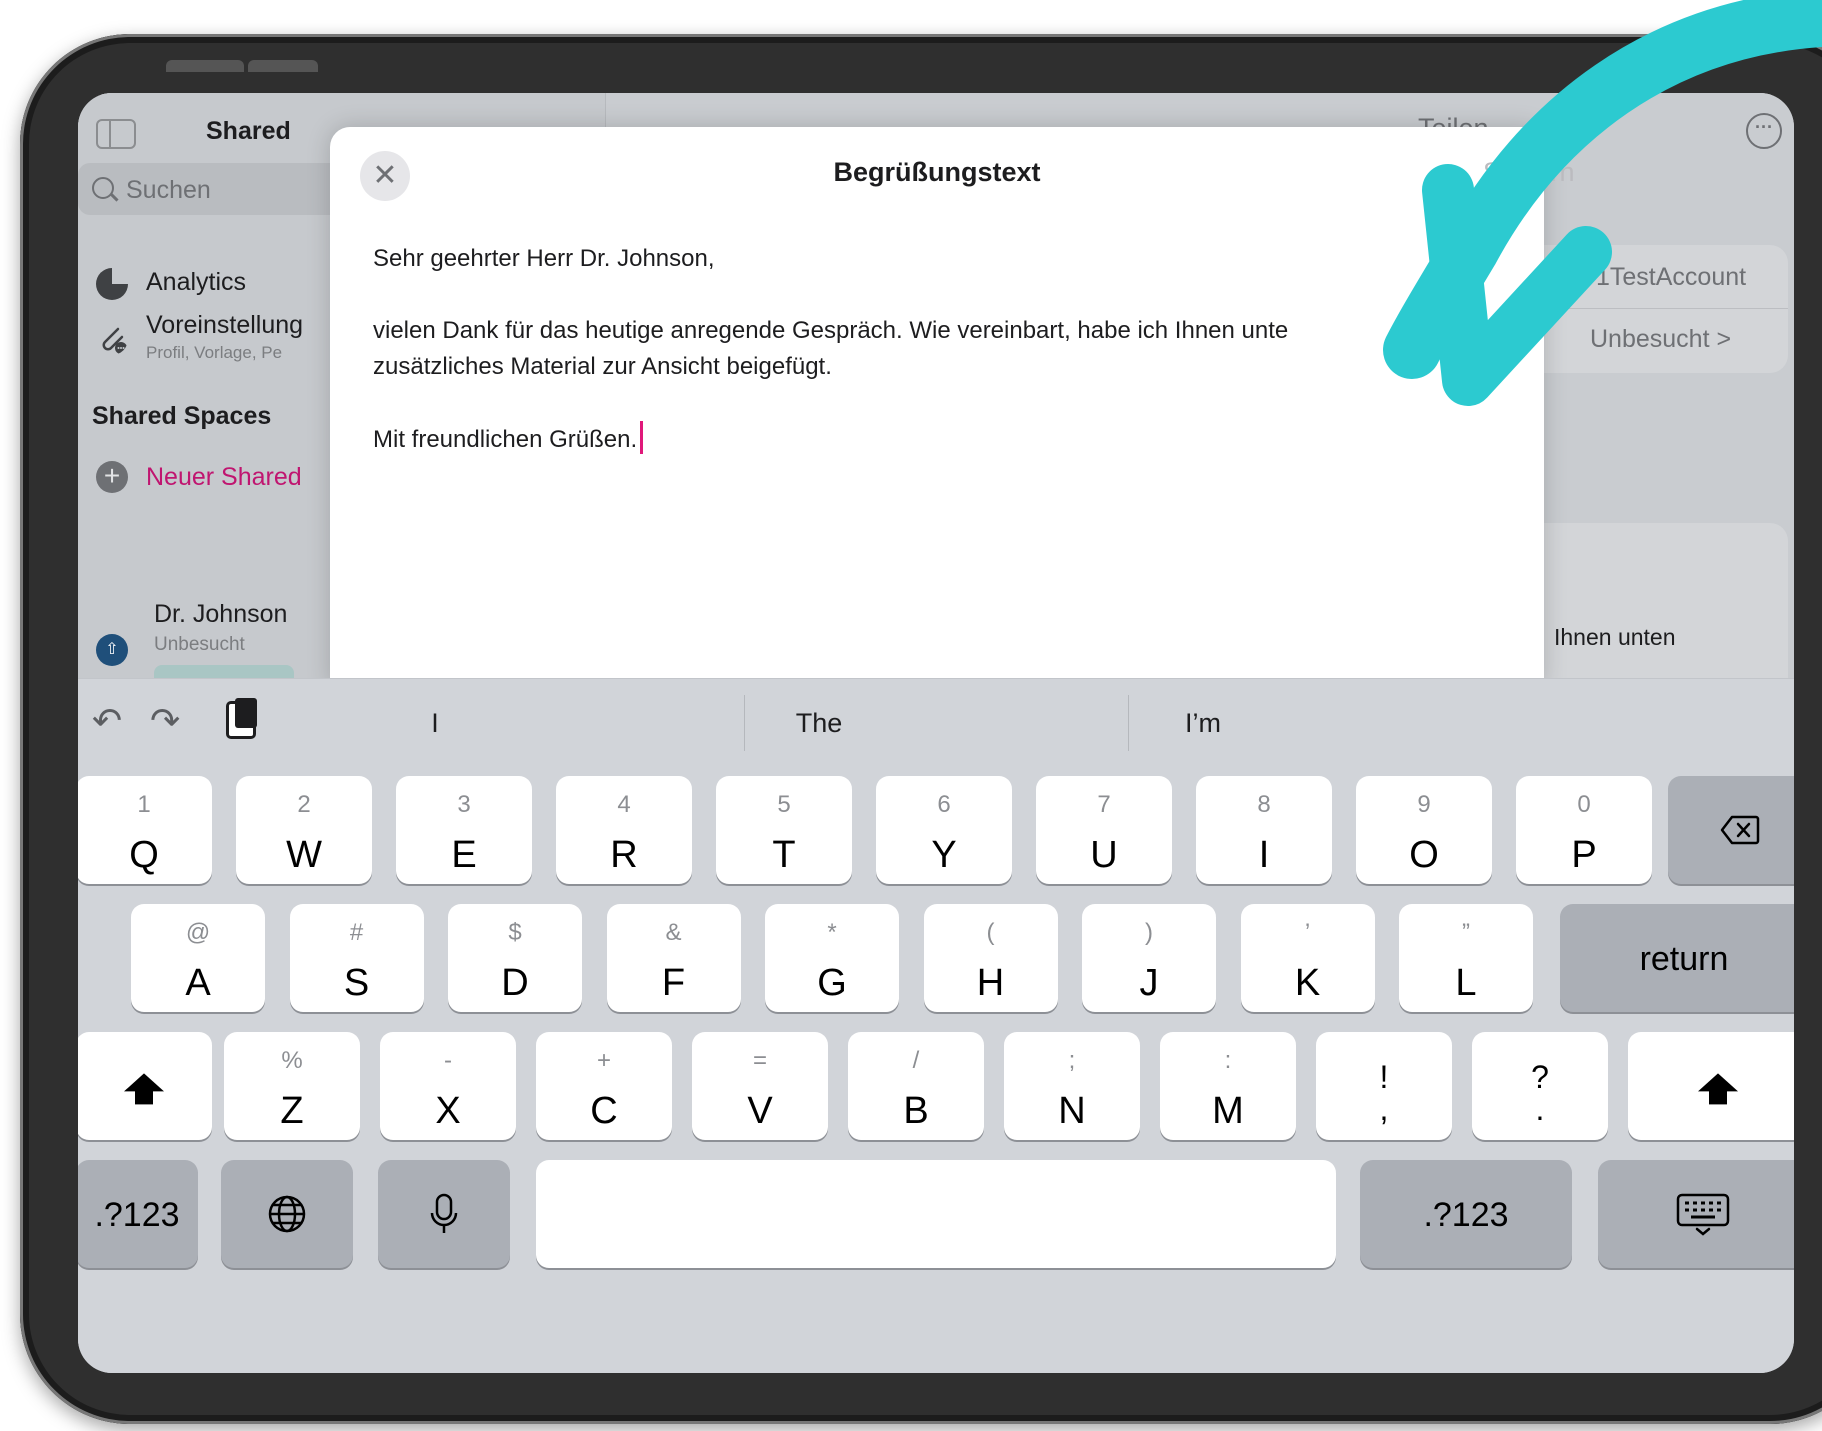  Describe the element at coordinates (304, 804) in the screenshot. I see `key-symbol: 2` at that location.